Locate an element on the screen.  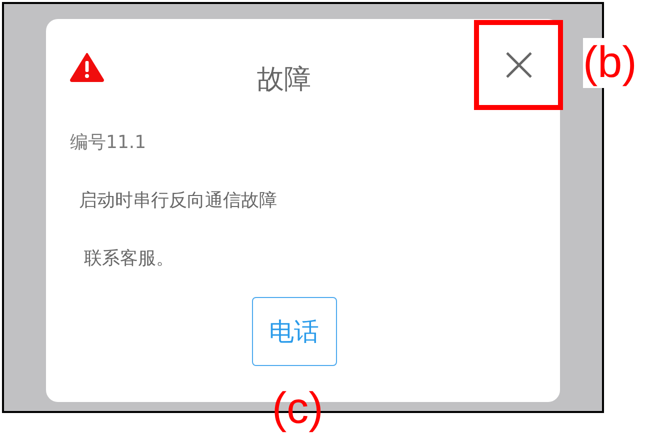
callout-label: (b) is located at coordinates (610, 63).